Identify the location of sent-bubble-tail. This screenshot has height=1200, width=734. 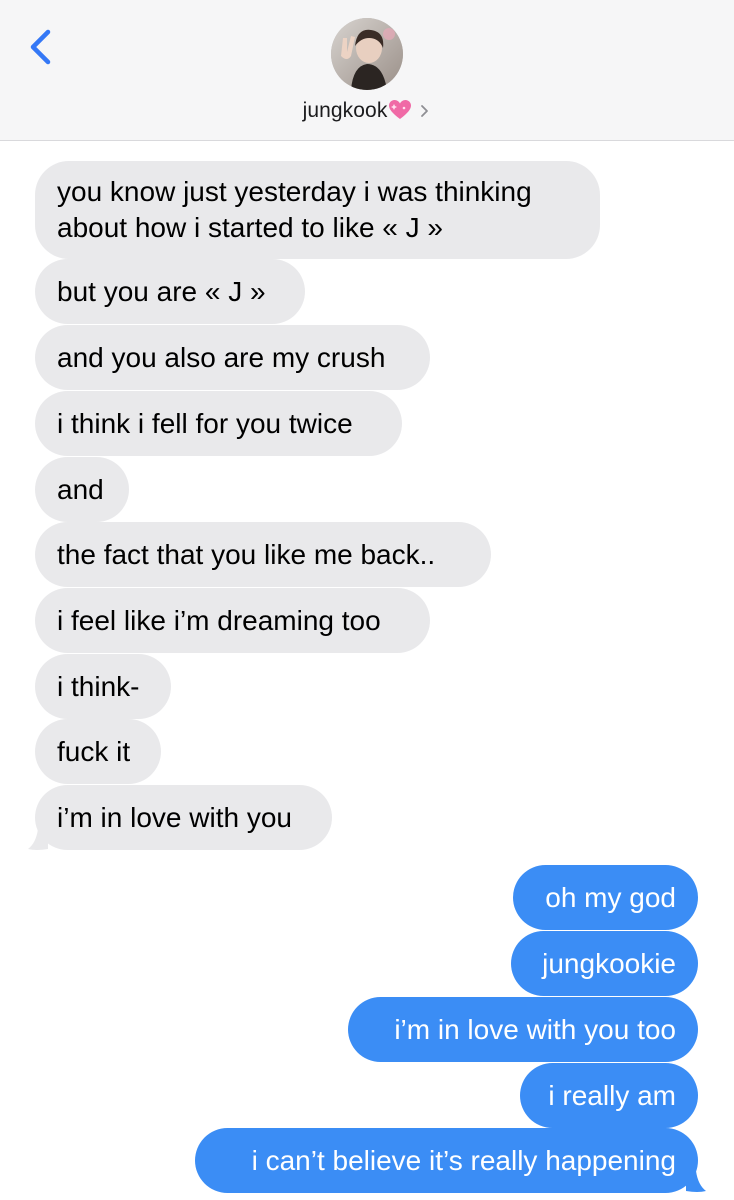
(696, 1181).